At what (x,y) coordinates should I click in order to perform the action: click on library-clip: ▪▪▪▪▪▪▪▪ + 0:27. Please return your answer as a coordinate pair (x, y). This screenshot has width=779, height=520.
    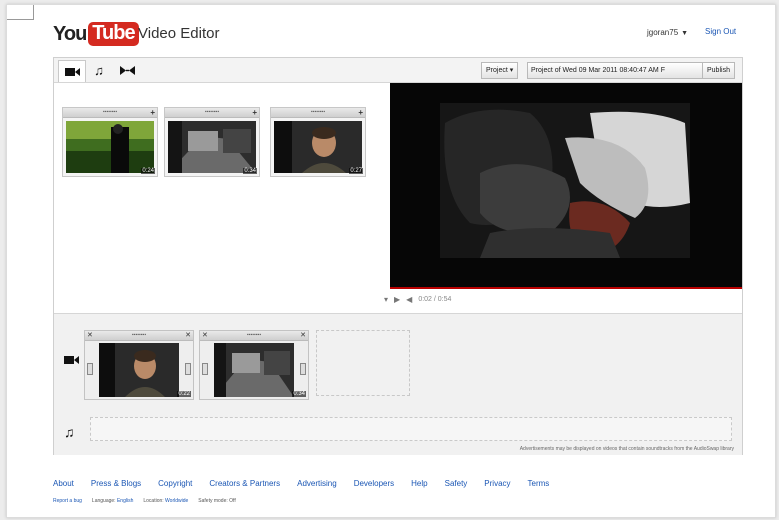
    Looking at the image, I should click on (318, 142).